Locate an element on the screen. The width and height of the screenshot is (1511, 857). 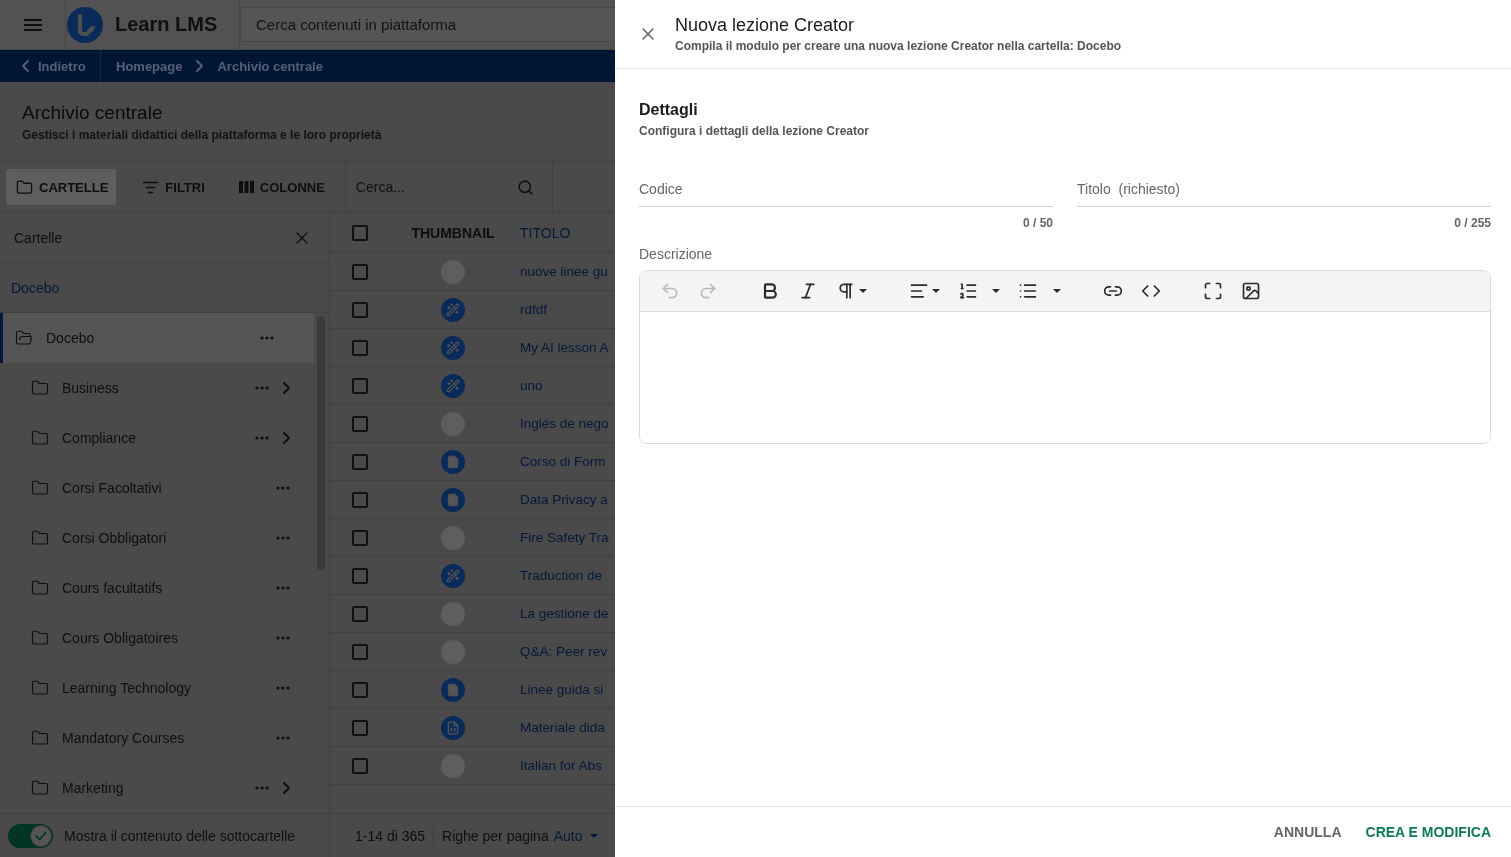
folder-tree-item: Docebo is located at coordinates (157, 338).